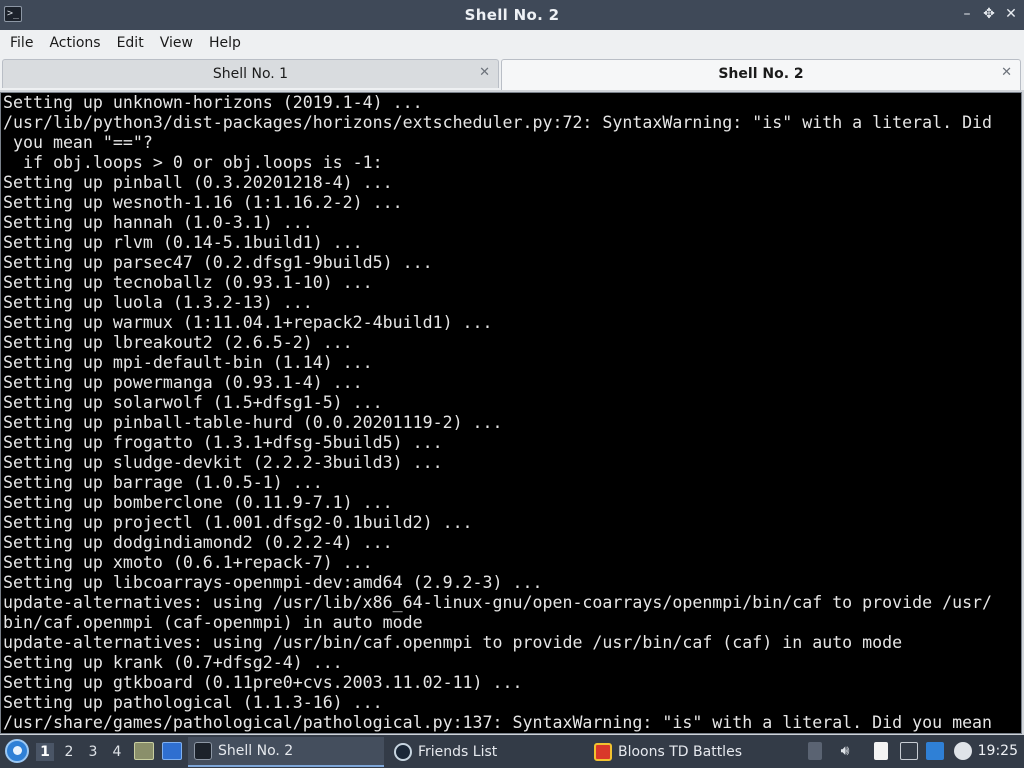 The image size is (1024, 768). I want to click on task-shell-no-2: Shell No. 2, so click(286, 752).